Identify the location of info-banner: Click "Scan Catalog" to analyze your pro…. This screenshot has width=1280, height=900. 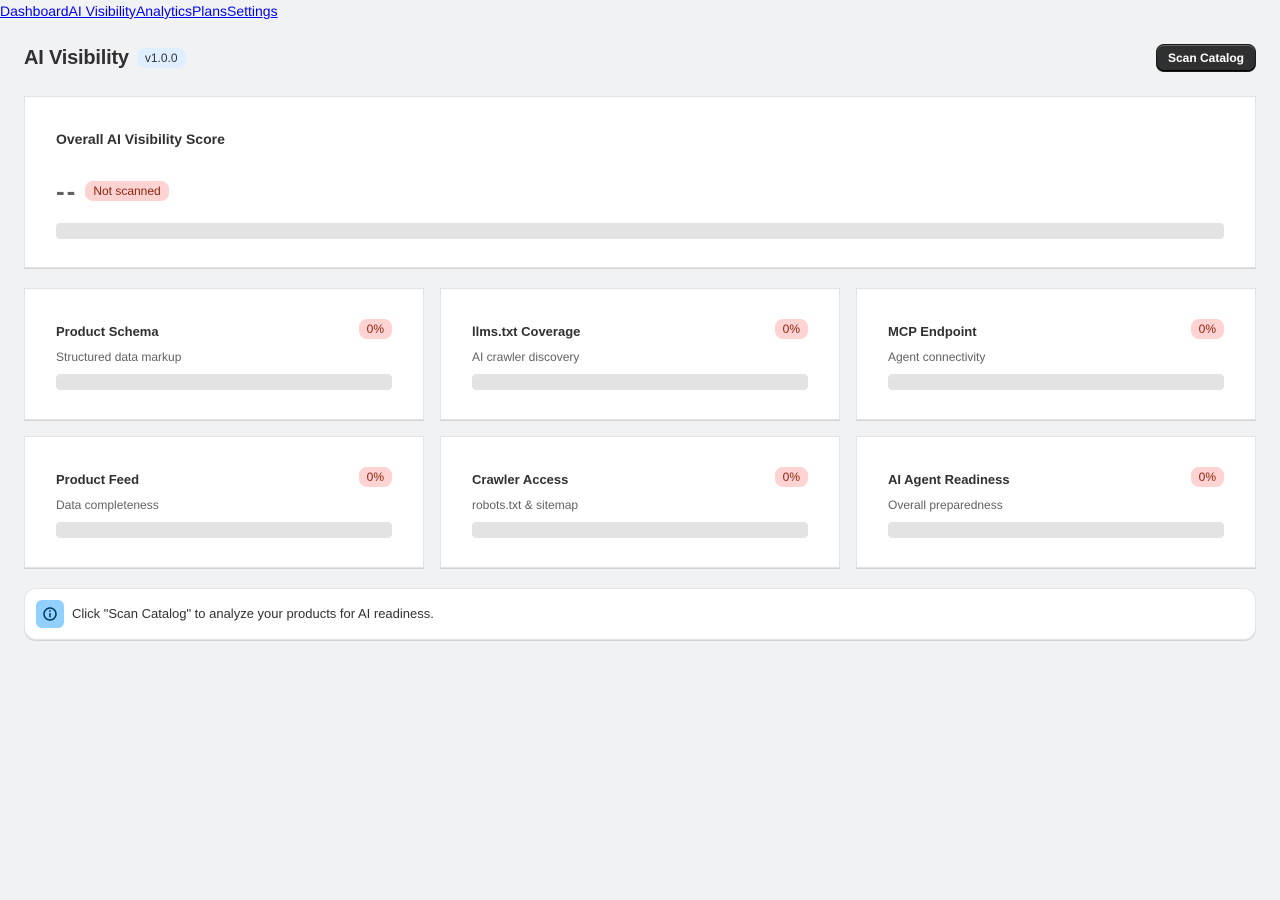
(640, 614).